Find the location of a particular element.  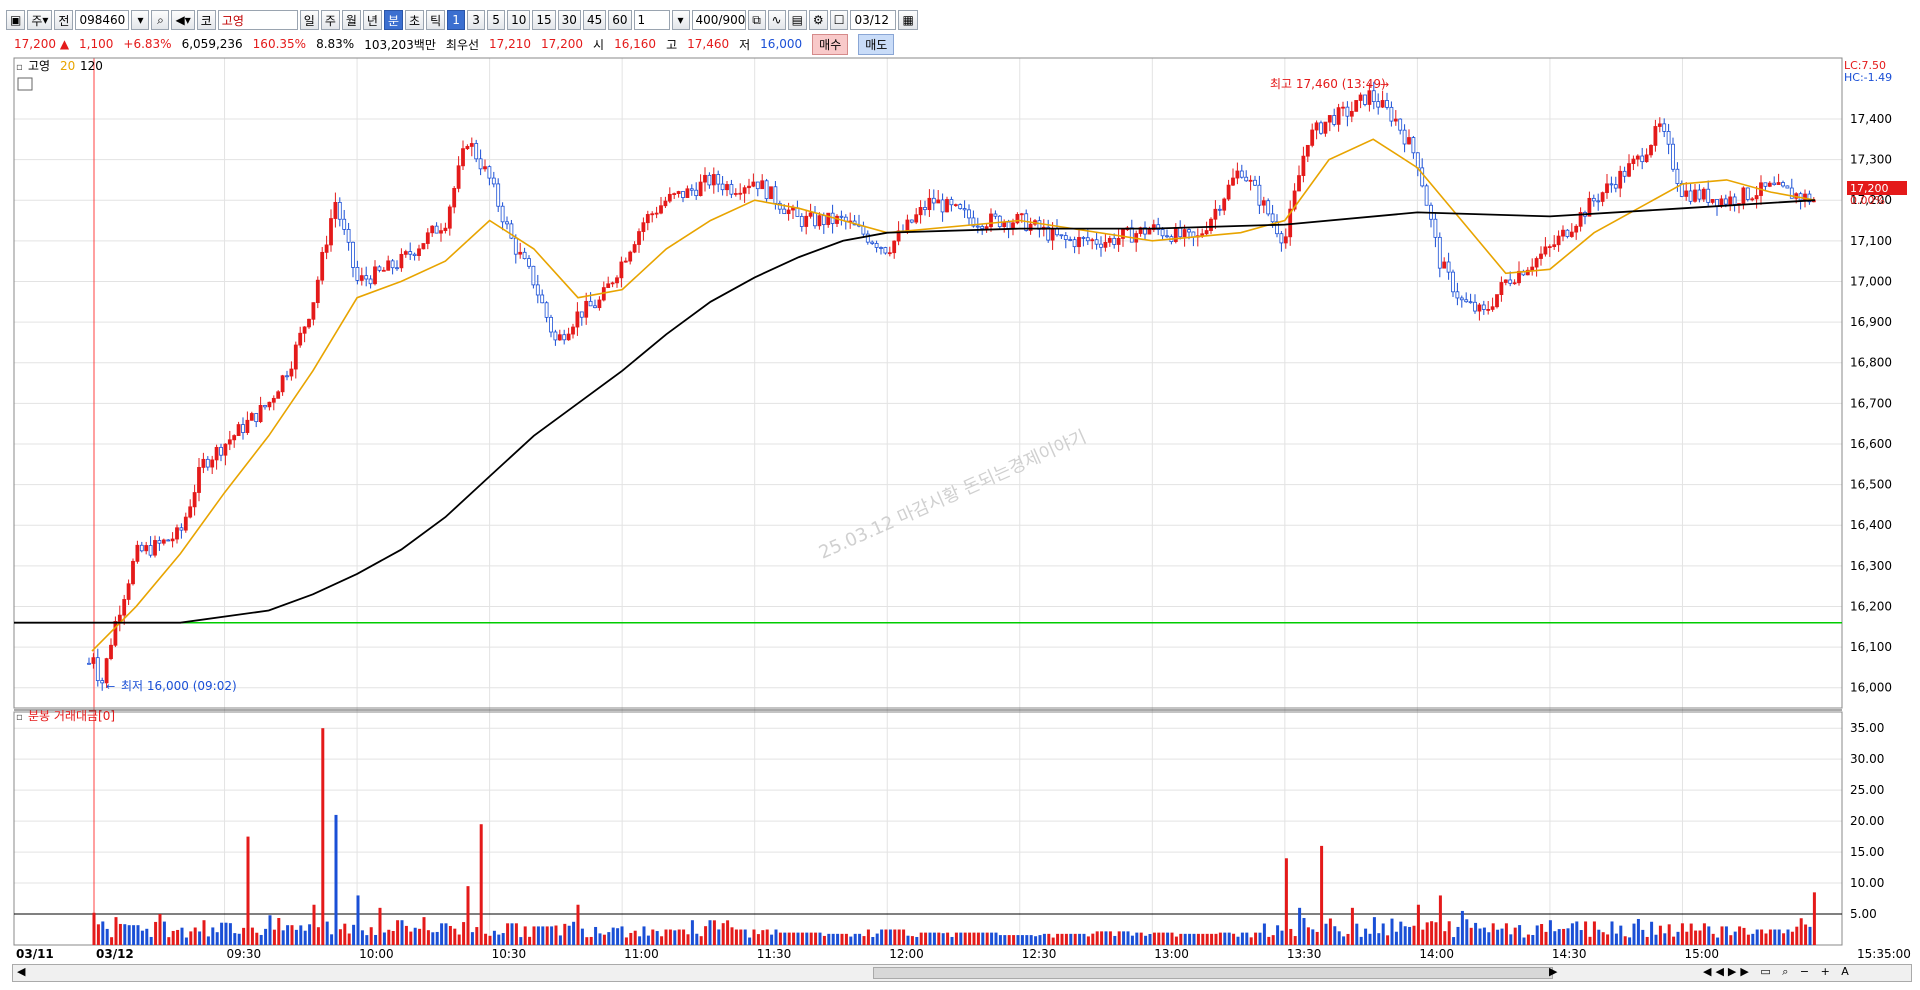

volume-tick-label: 15.00 is located at coordinates (1867, 852).